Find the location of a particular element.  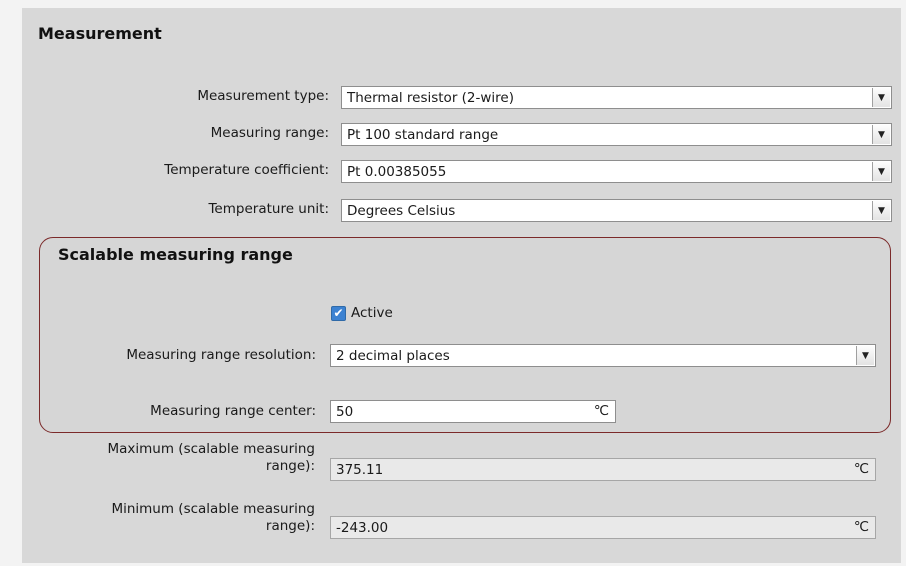

maximum-value: 375.11 is located at coordinates (360, 469).